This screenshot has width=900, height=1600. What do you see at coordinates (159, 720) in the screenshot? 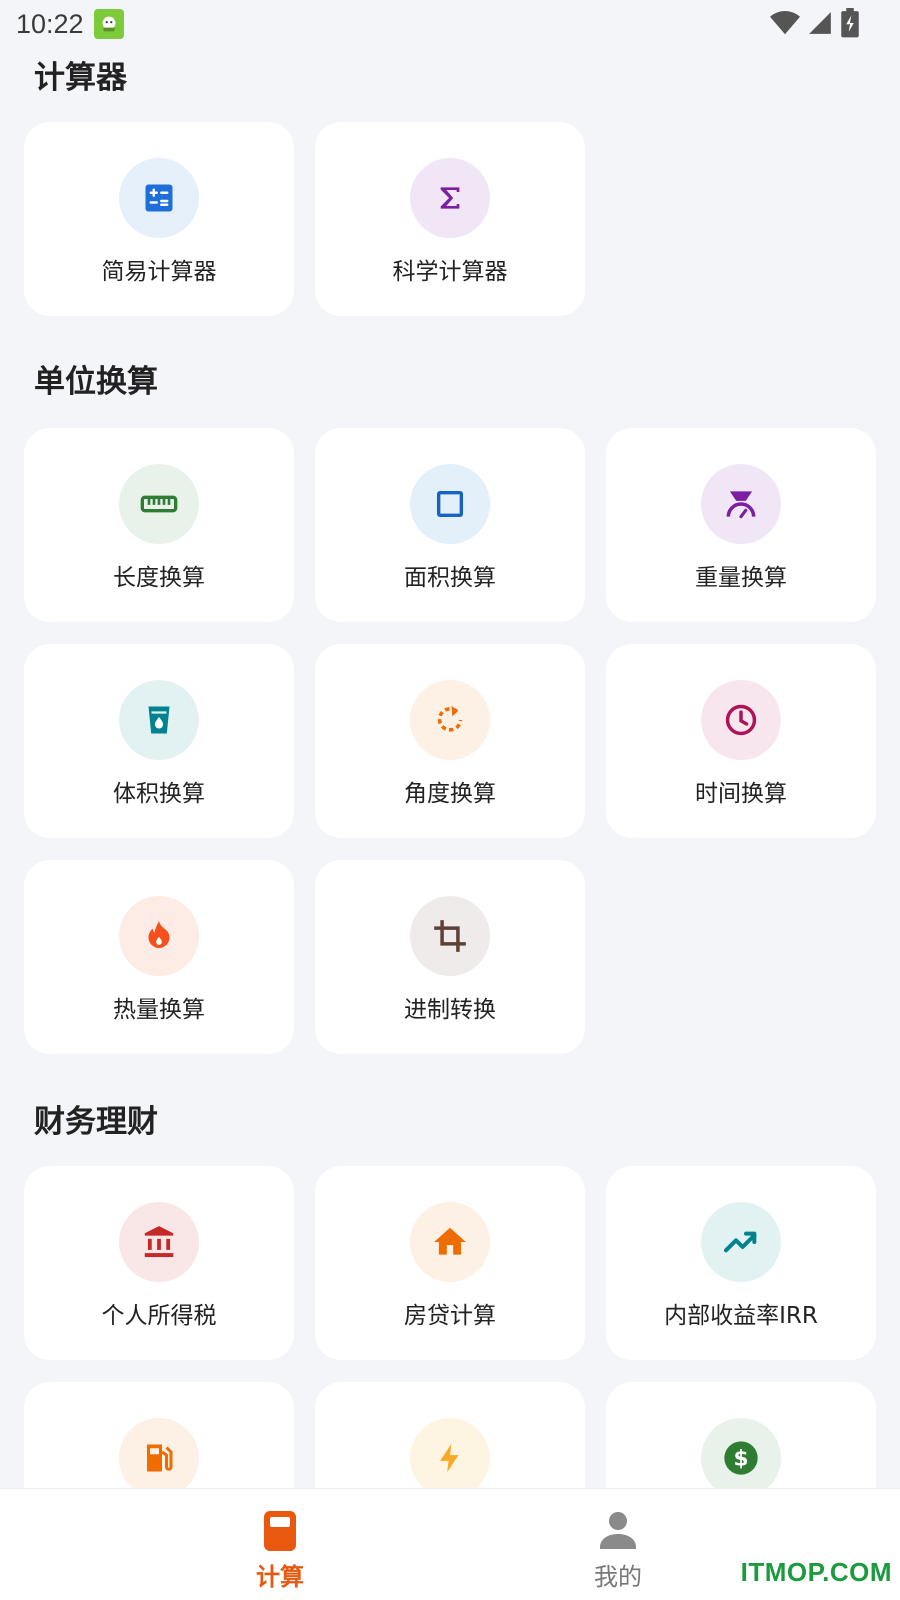
I see `cup-icon` at bounding box center [159, 720].